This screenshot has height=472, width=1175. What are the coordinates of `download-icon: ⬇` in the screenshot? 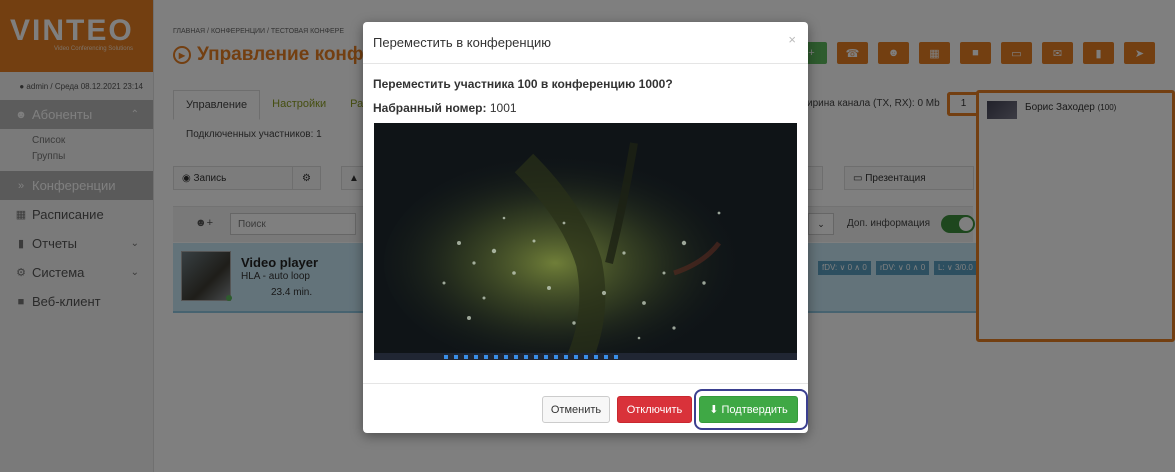 It's located at (715, 410).